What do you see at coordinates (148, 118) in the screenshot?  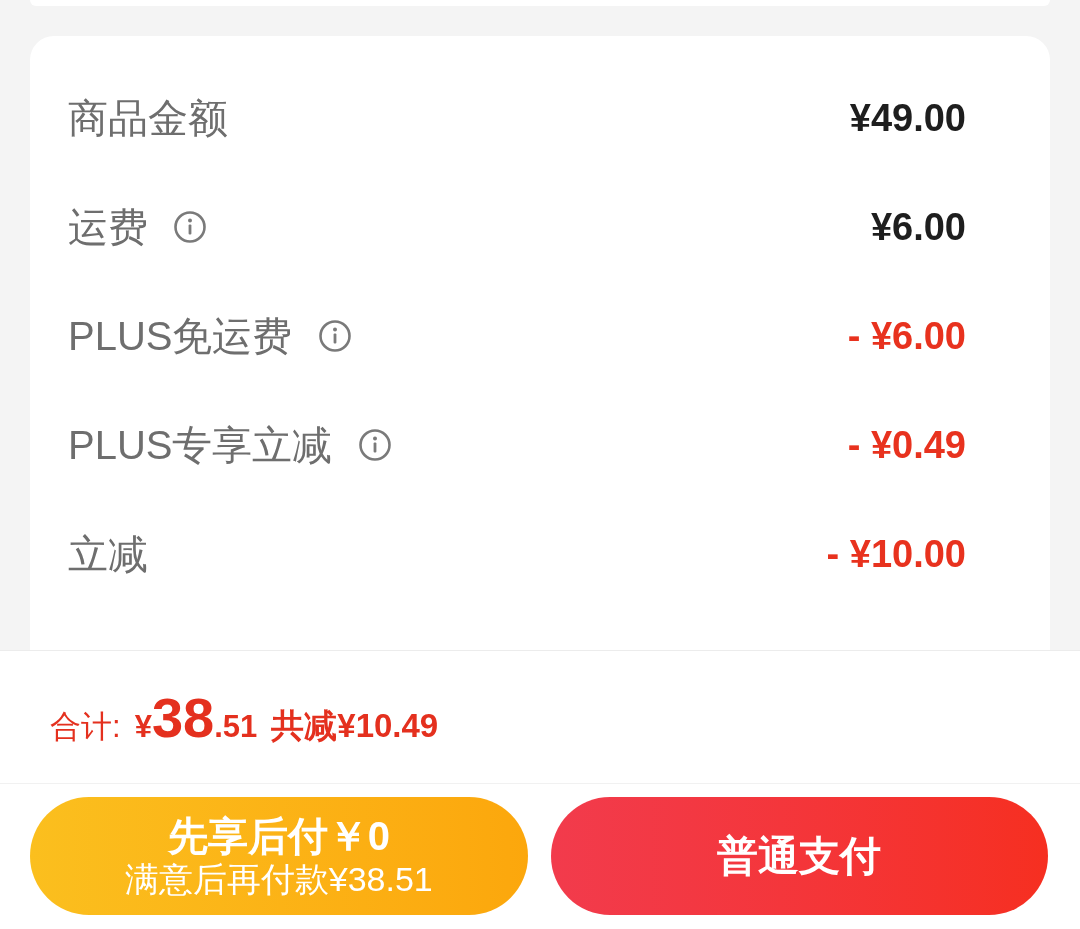 I see `row-label: 商品金额` at bounding box center [148, 118].